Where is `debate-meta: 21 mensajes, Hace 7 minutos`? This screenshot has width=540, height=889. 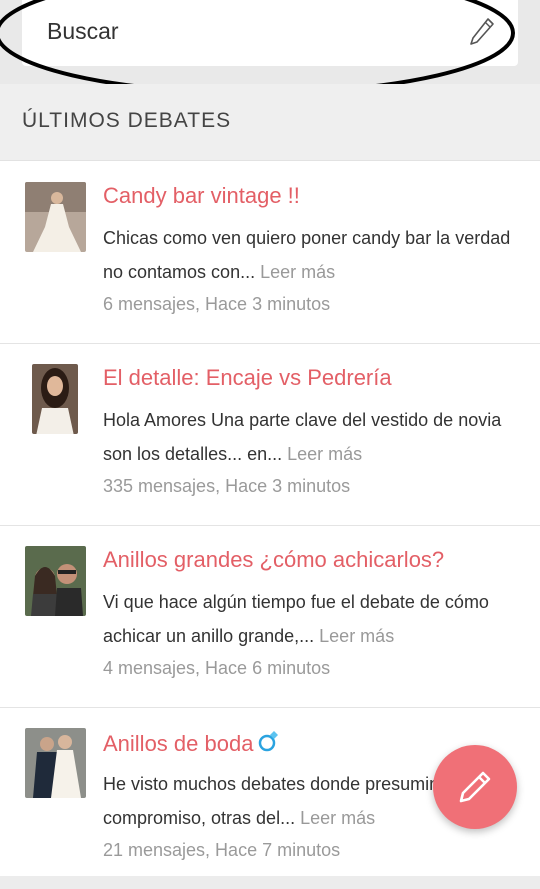 debate-meta: 21 mensajes, Hace 7 minutos is located at coordinates (222, 850).